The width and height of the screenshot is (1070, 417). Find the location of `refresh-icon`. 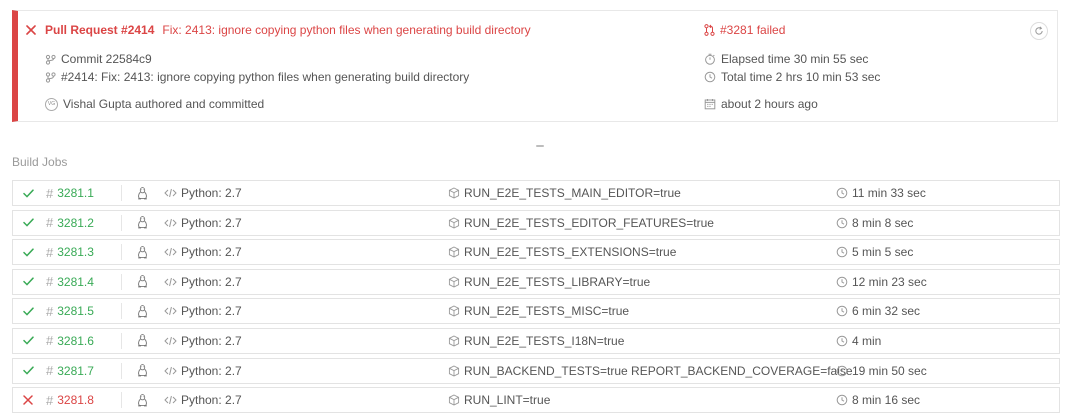

refresh-icon is located at coordinates (1039, 31).